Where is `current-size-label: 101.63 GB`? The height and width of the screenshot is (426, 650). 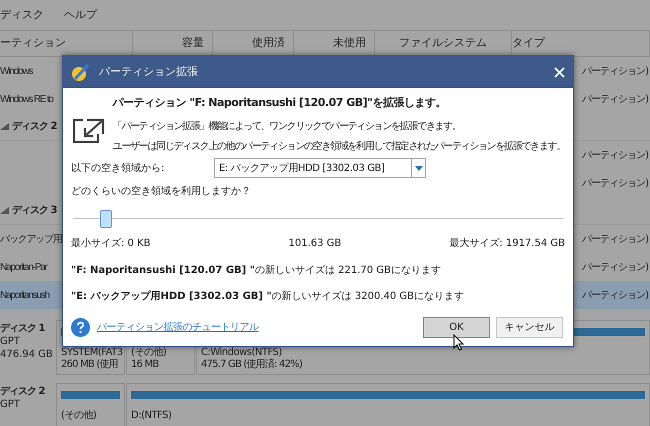
current-size-label: 101.63 GB is located at coordinates (315, 244).